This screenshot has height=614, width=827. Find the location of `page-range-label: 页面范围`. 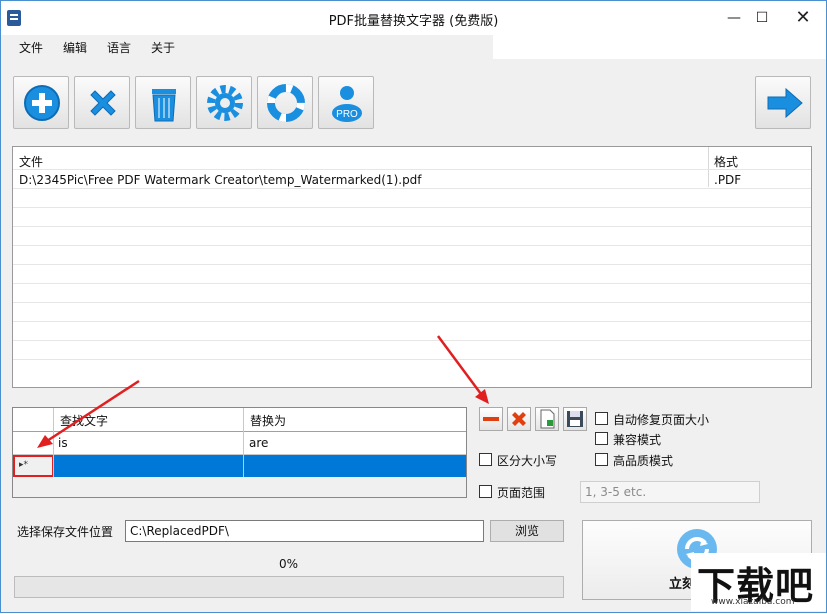

page-range-label: 页面范围 is located at coordinates (521, 493).